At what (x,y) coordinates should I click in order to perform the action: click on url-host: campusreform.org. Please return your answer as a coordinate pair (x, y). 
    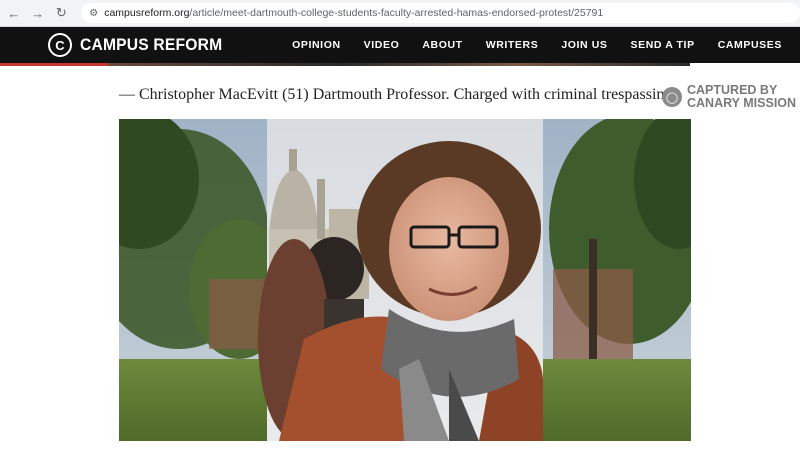
    Looking at the image, I should click on (147, 13).